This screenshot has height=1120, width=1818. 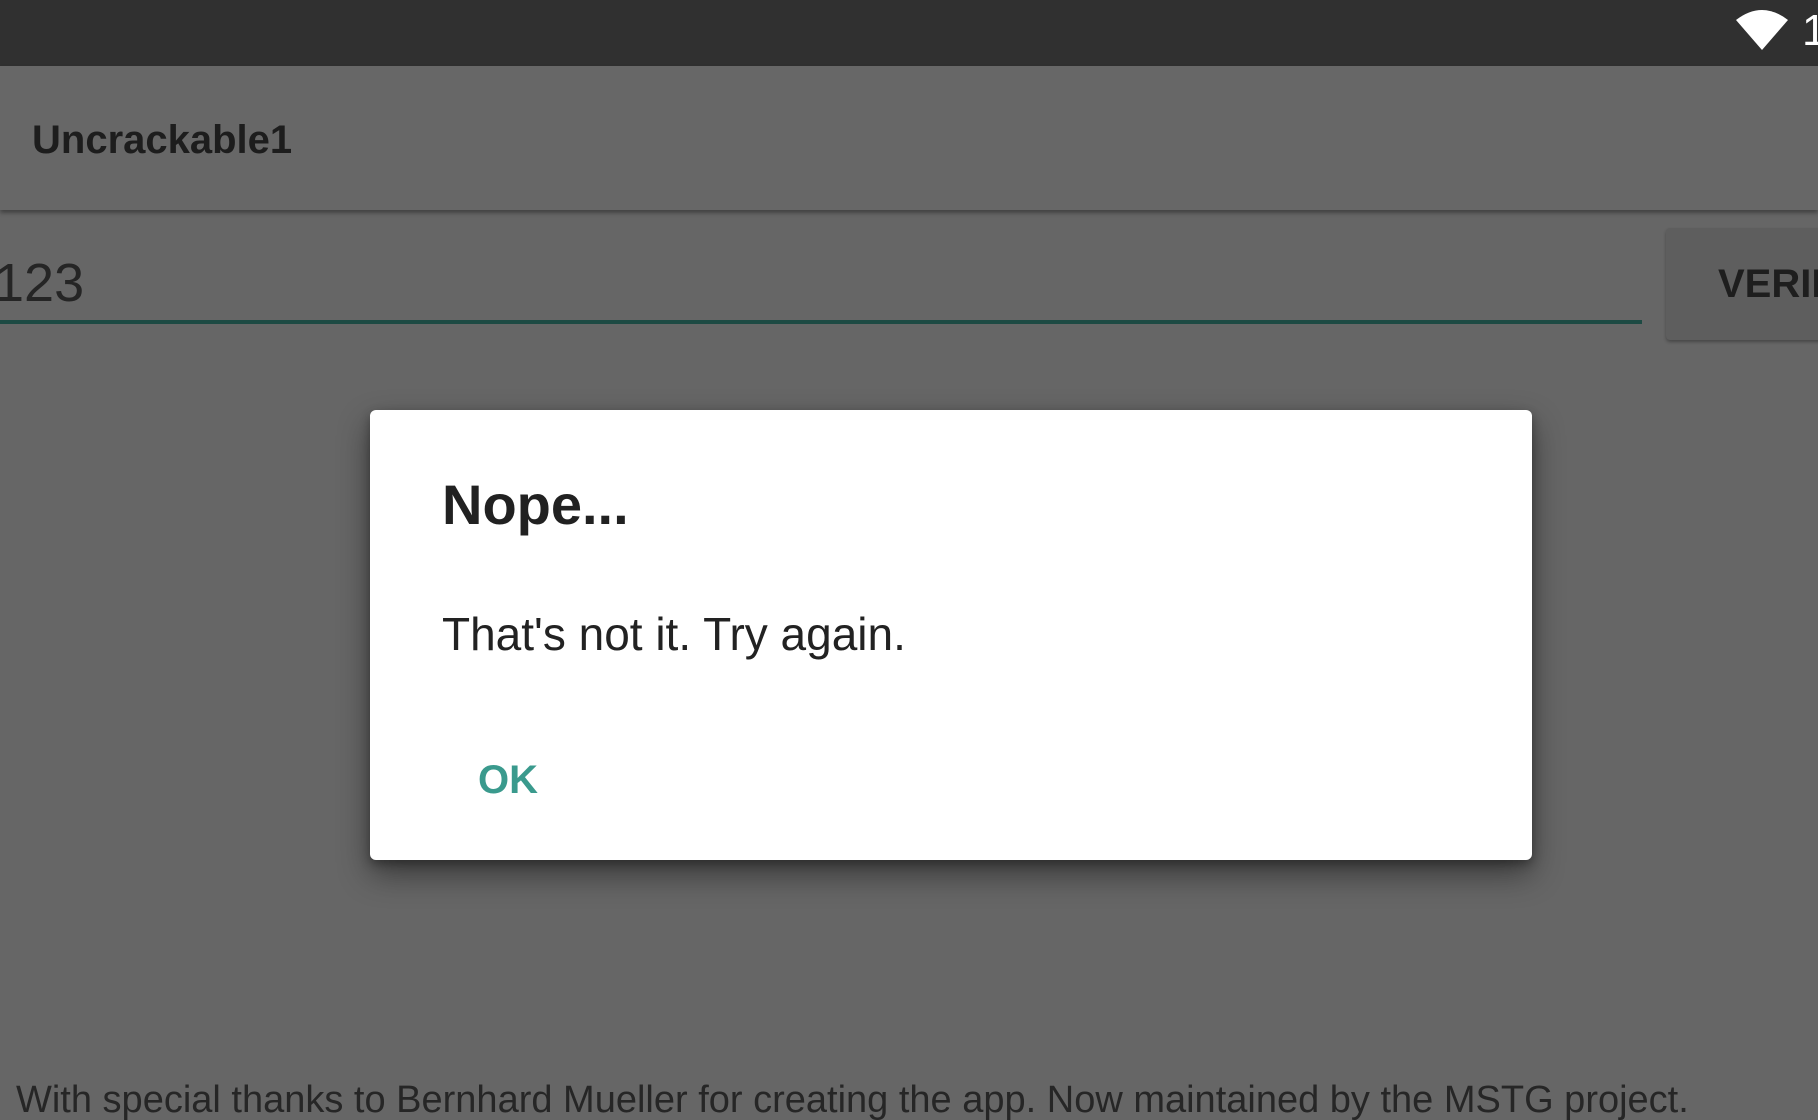 I want to click on verify-button: VERIFY, so click(x=1742, y=284).